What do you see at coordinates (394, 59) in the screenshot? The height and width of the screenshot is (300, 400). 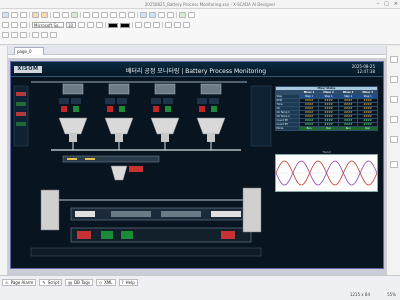 I see `properties-icon` at bounding box center [394, 59].